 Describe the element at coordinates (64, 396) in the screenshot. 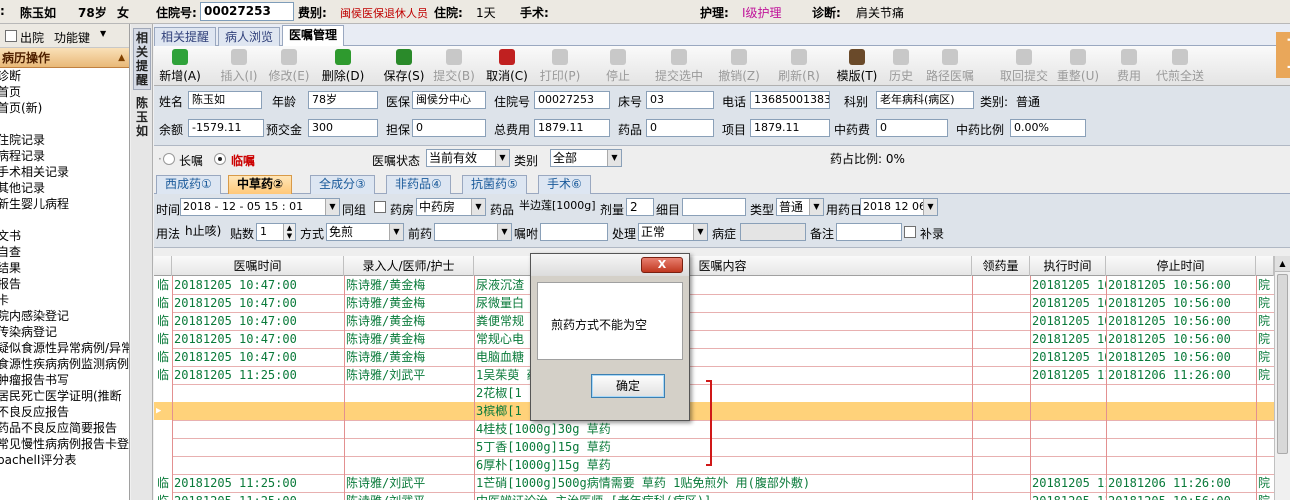

I see `emr-menu-item: 居民死亡医学证明(推断` at that location.